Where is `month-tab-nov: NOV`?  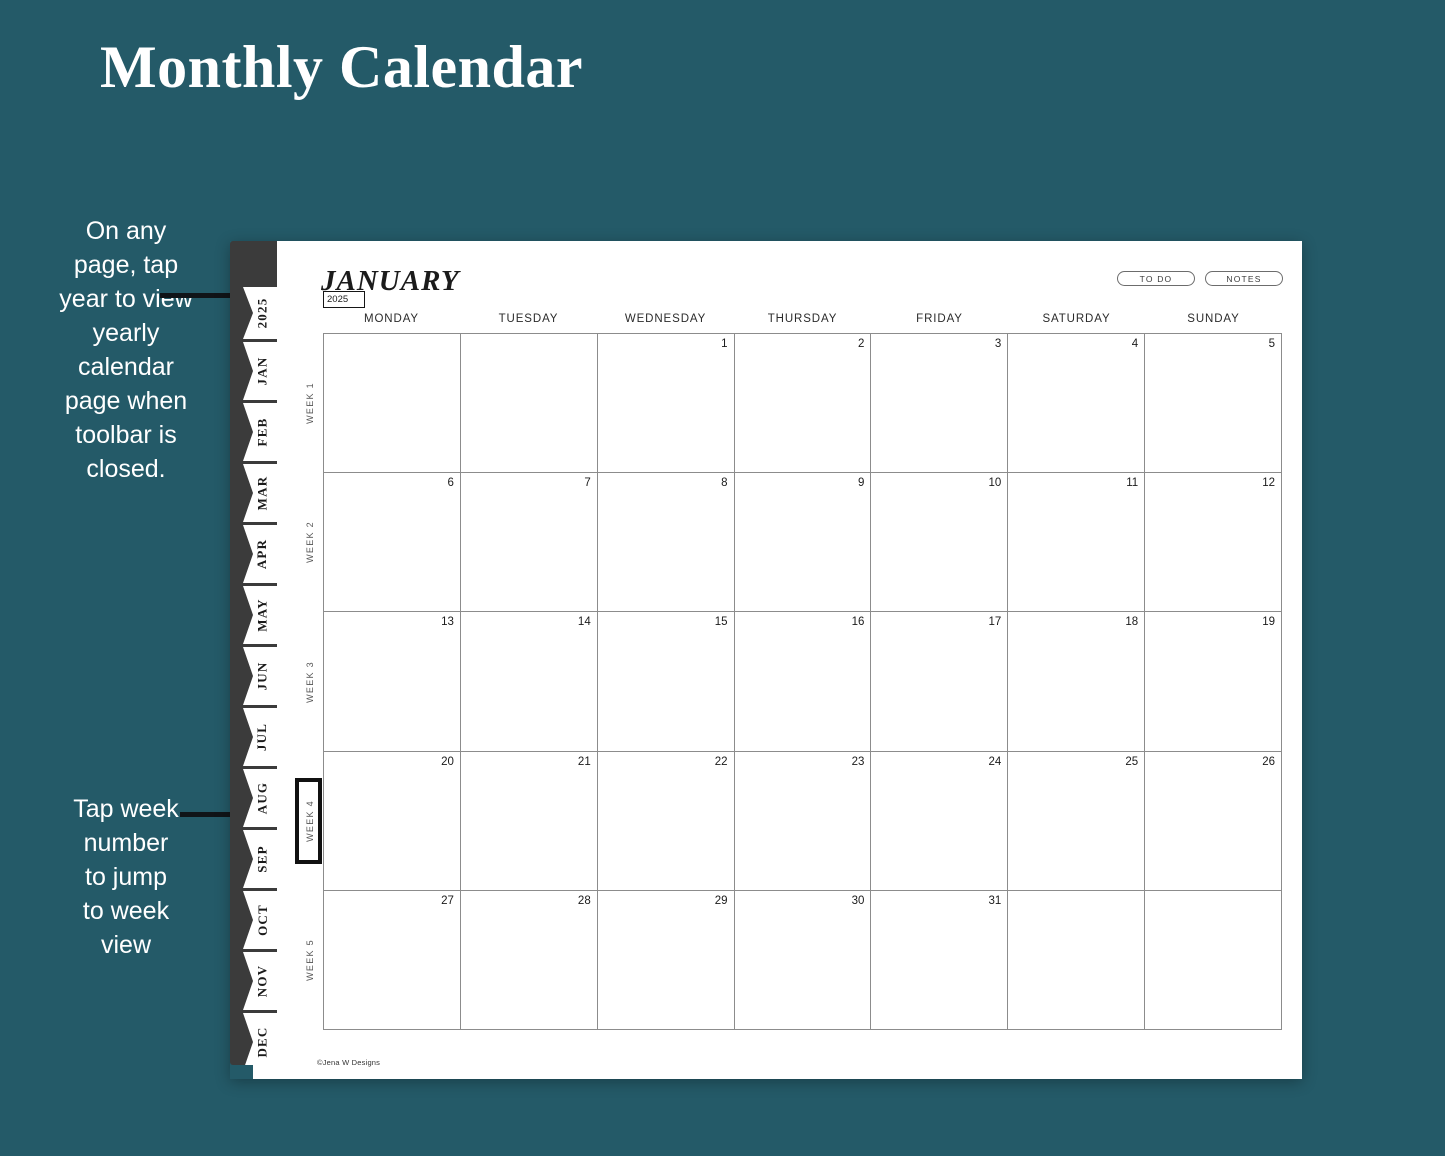
month-tab-nov: NOV is located at coordinates (260, 981).